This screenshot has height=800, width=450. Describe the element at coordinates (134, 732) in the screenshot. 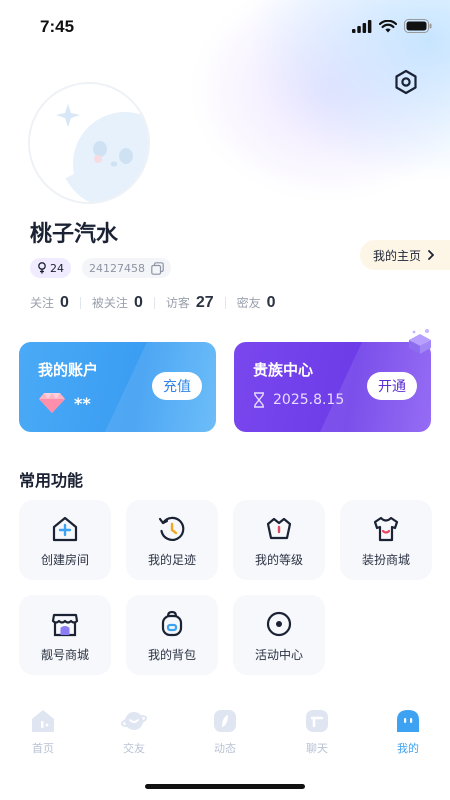

I see `tab-make-friends: 交友` at that location.